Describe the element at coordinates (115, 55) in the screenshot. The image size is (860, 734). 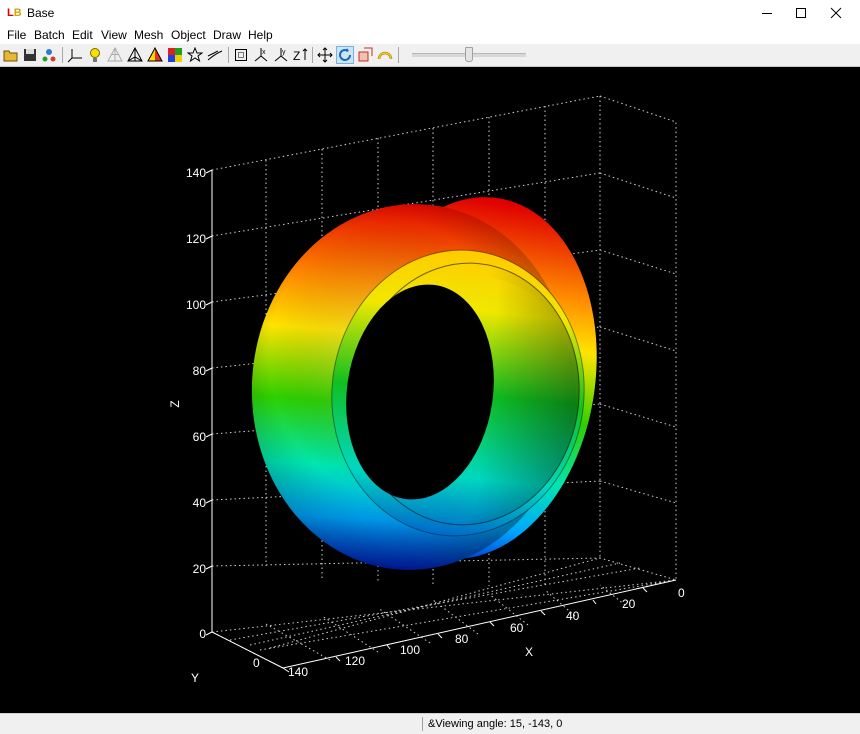
I see `wireframe-mesh-icon` at that location.